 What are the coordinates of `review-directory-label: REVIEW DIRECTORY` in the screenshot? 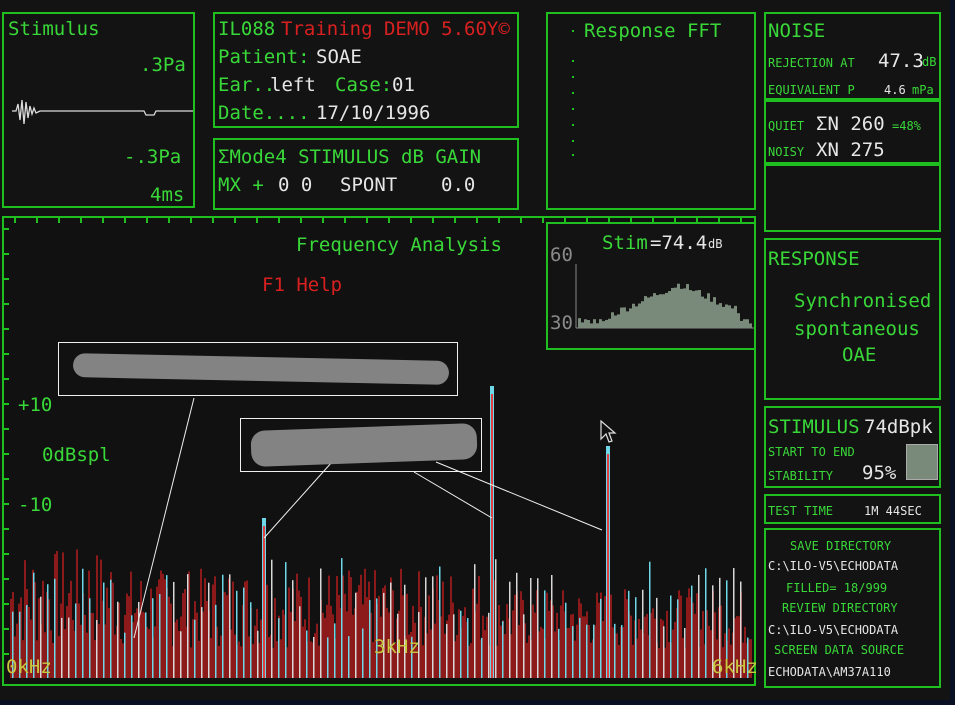 It's located at (840, 608).